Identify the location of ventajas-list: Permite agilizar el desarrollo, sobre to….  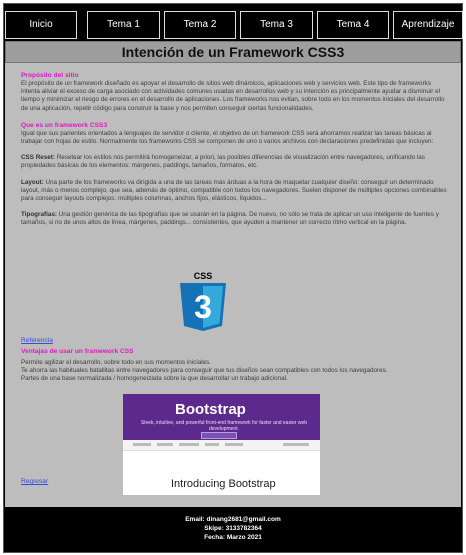
(235, 371).